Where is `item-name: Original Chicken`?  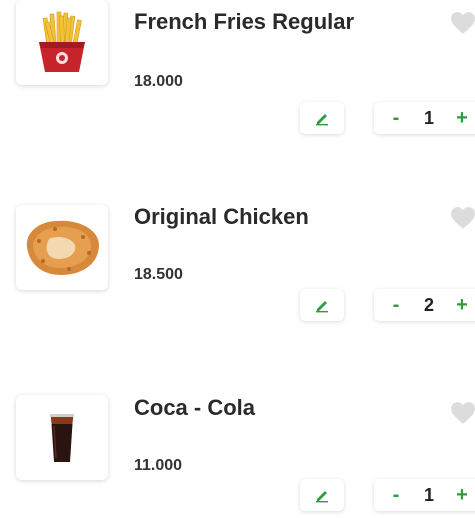 item-name: Original Chicken is located at coordinates (221, 216).